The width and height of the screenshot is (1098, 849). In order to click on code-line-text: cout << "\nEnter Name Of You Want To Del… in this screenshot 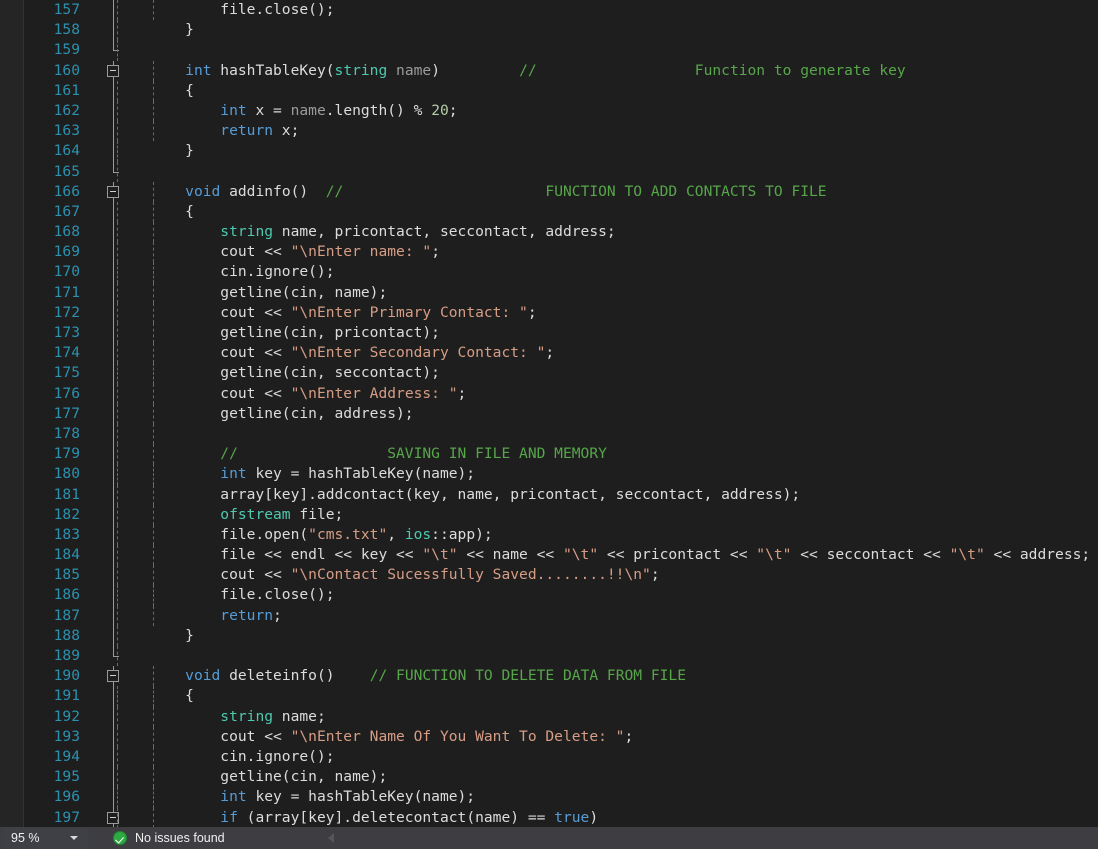, I will do `click(391, 737)`.